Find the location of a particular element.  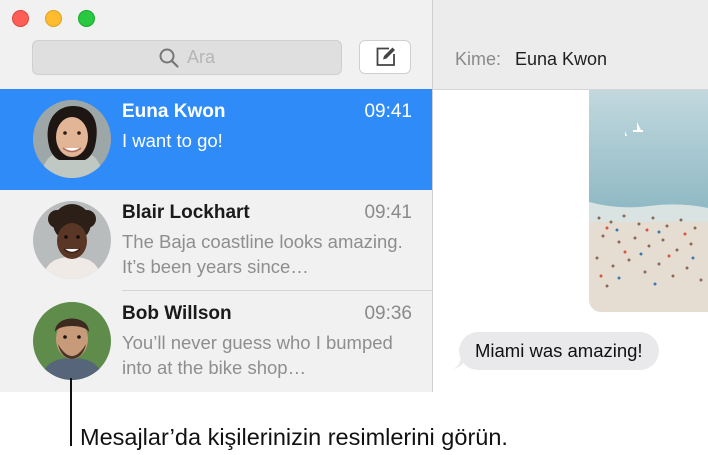

search-input: Ara is located at coordinates (187, 57).